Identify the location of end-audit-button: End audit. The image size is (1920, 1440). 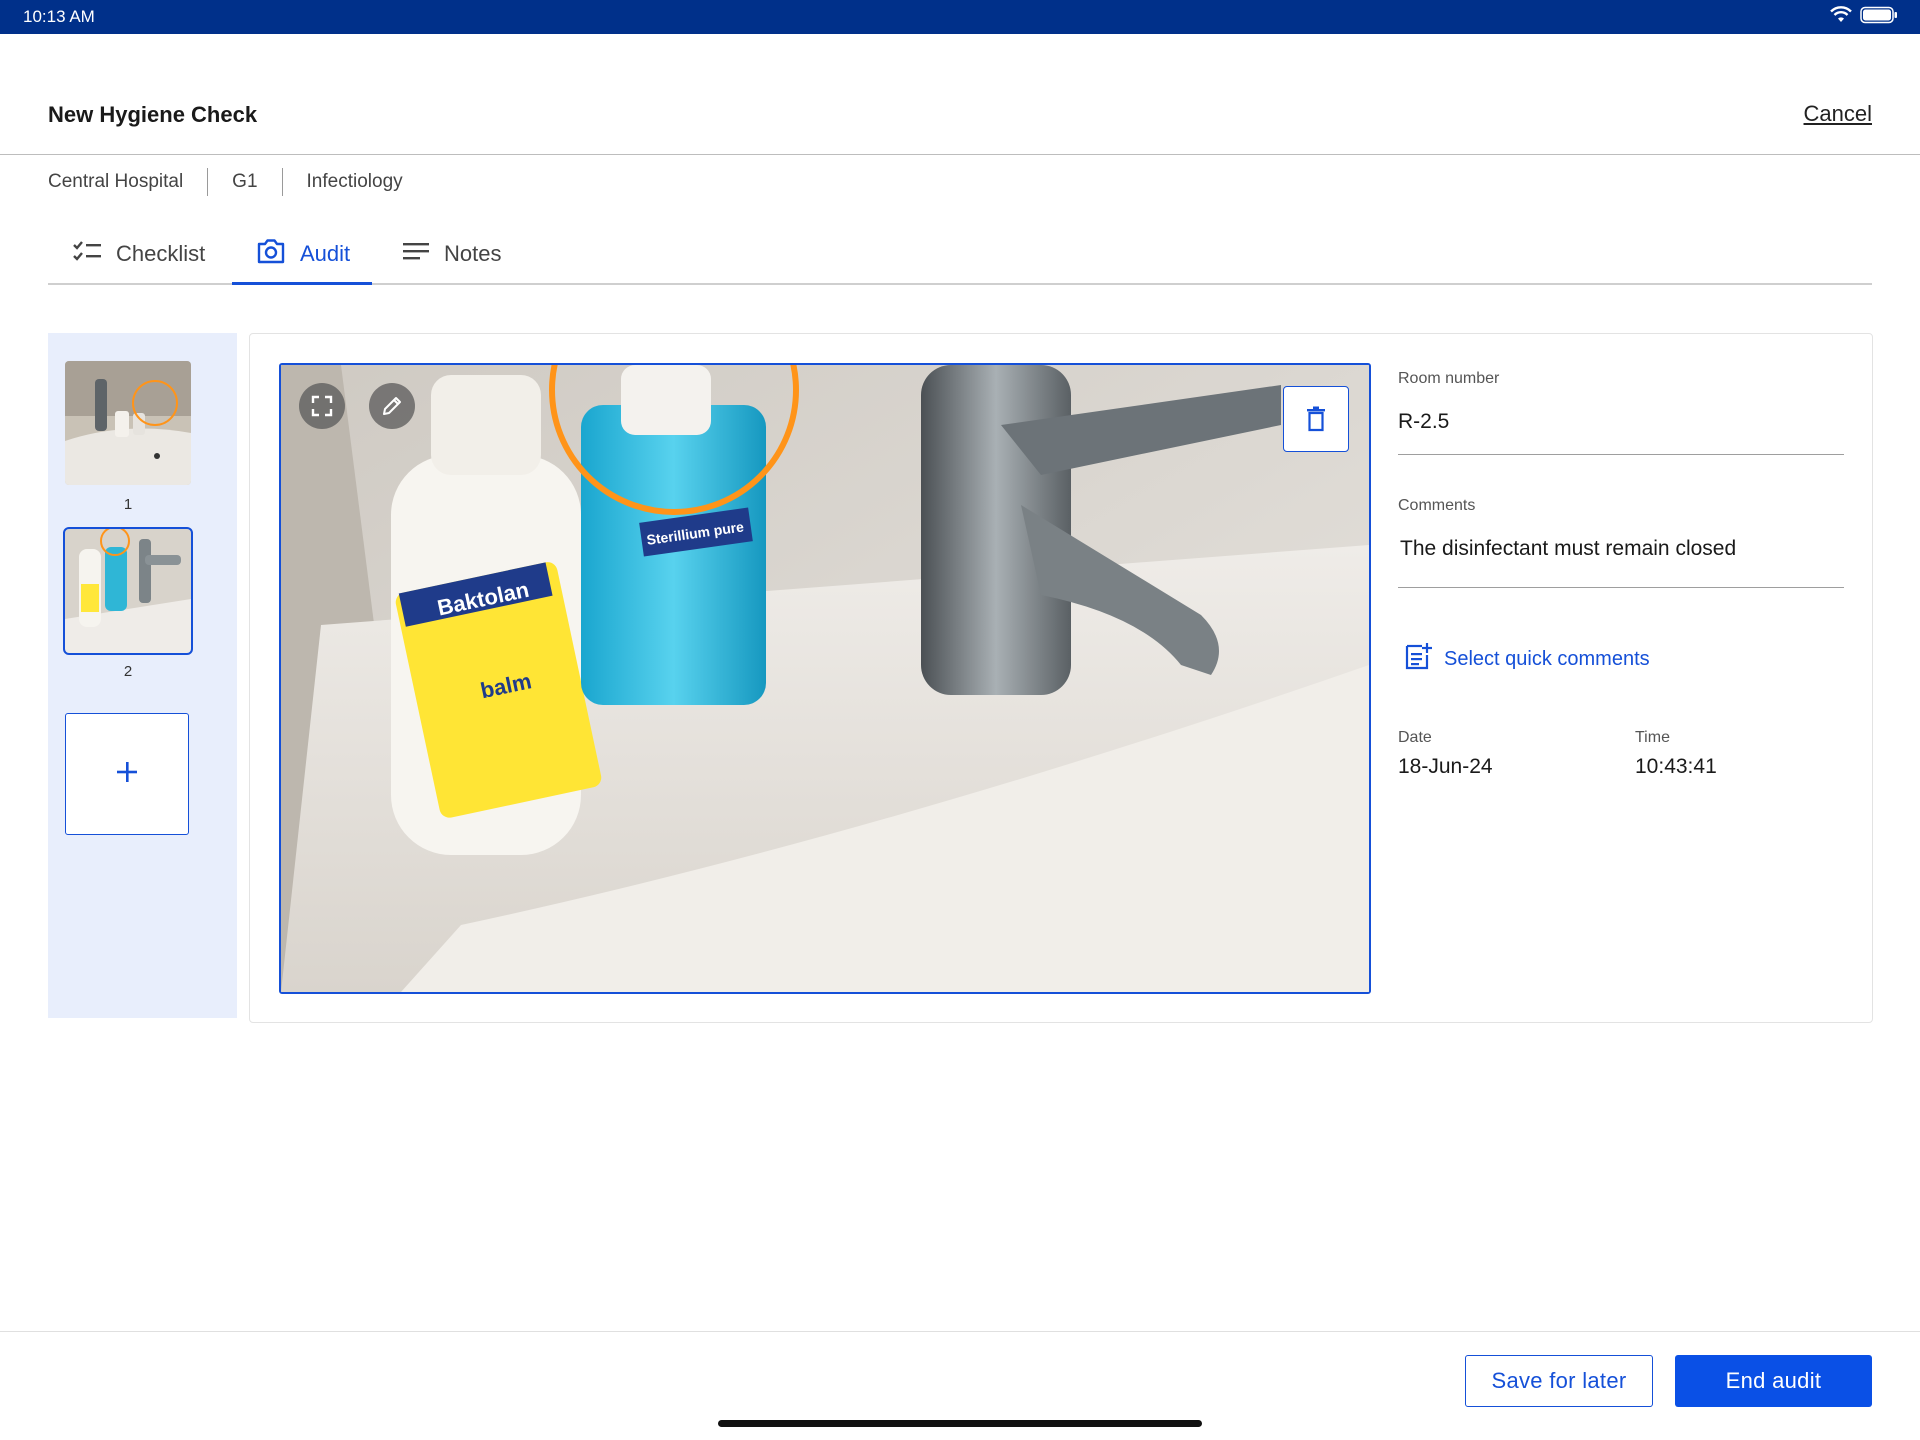
(1773, 1381).